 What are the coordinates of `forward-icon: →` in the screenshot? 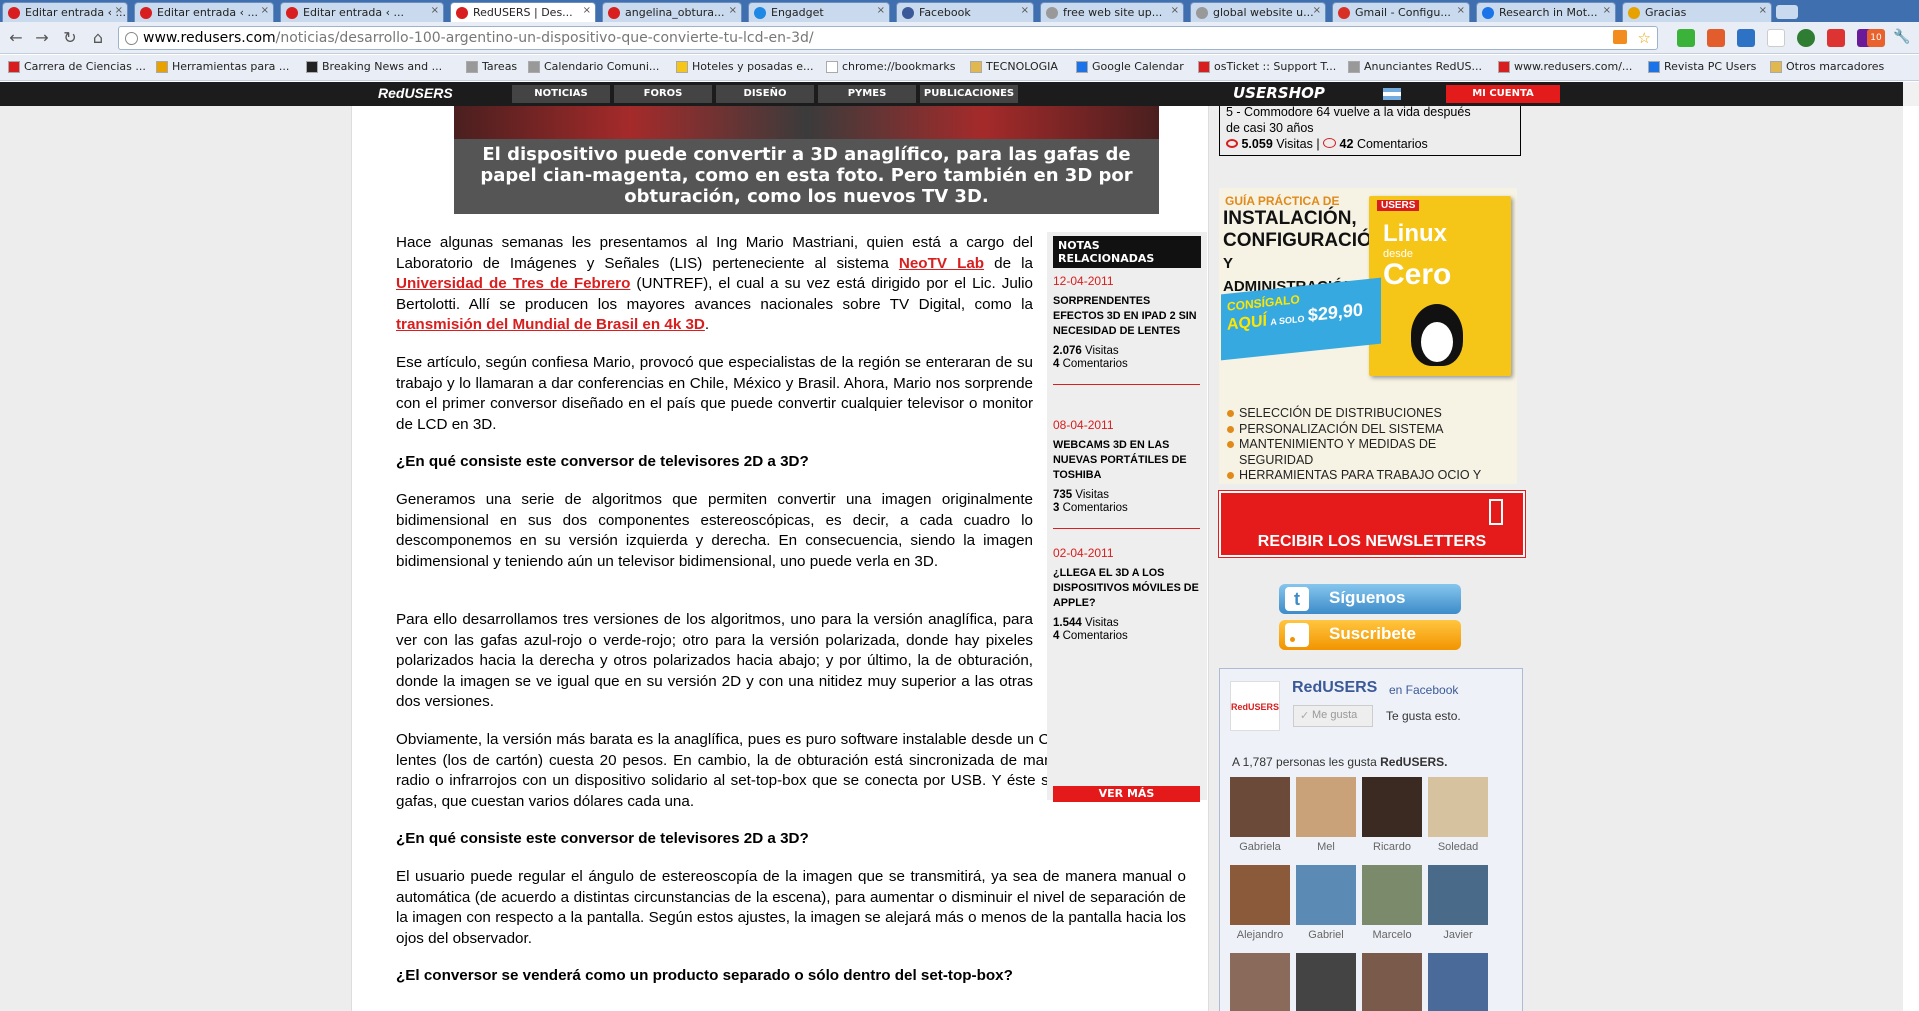 It's located at (42, 38).